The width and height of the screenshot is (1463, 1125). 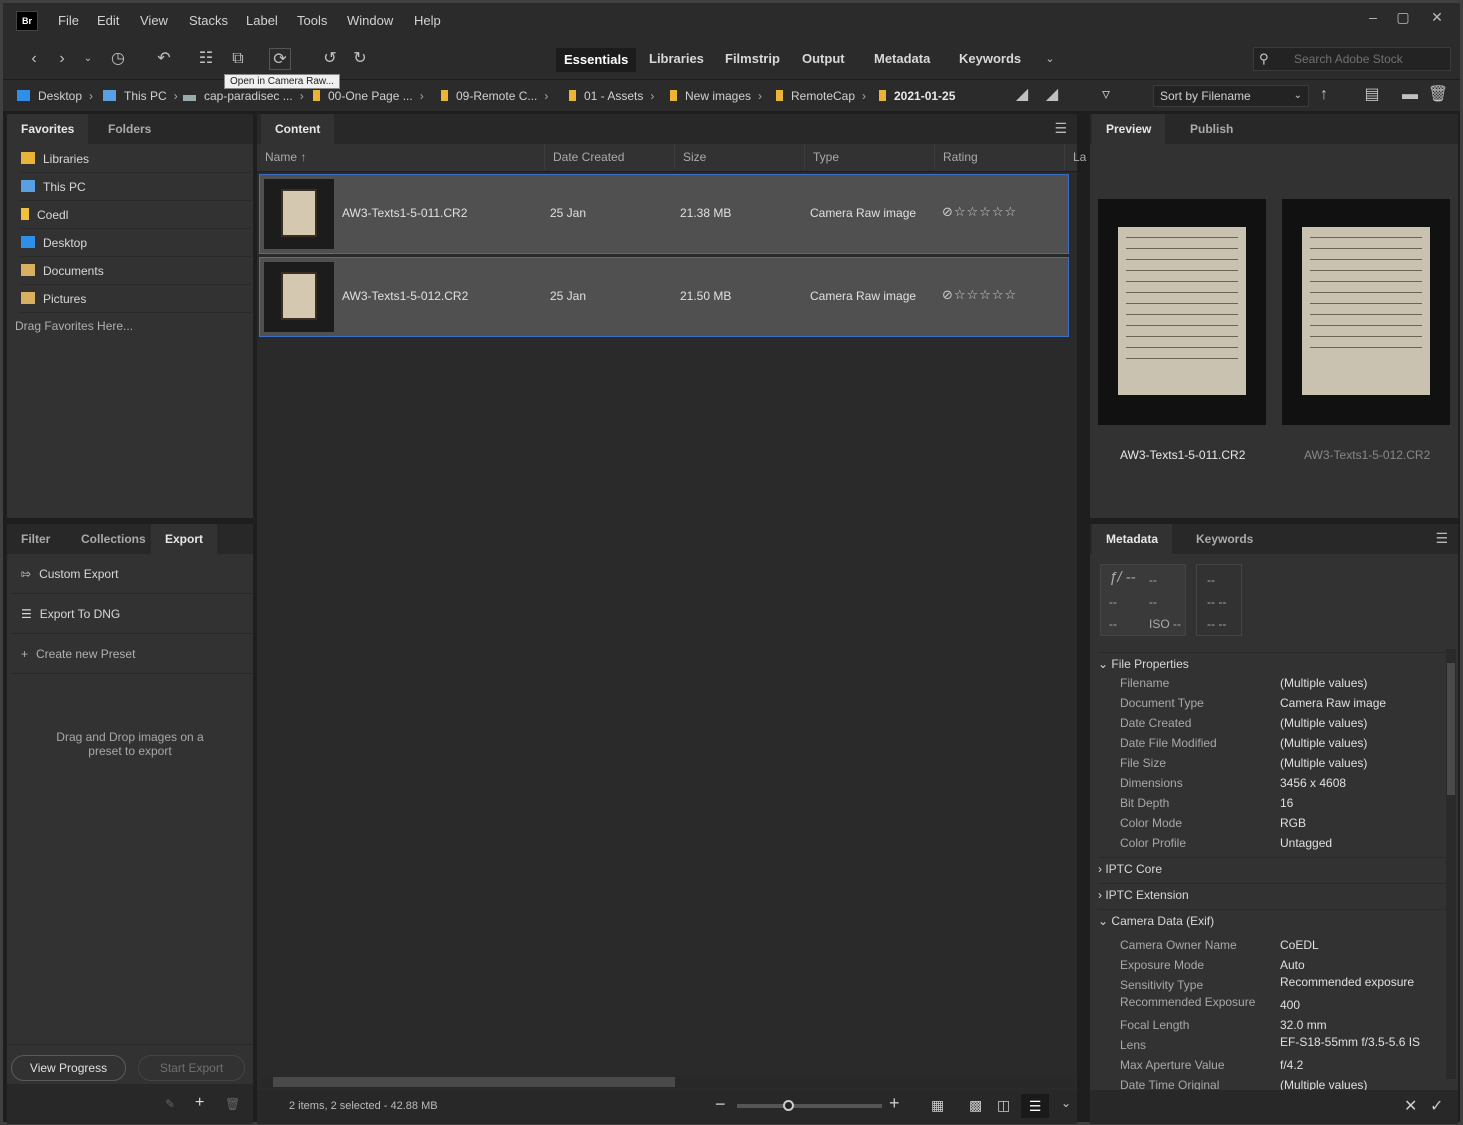 I want to click on custom-export-item: ⇰ Custom Export, so click(x=132, y=574).